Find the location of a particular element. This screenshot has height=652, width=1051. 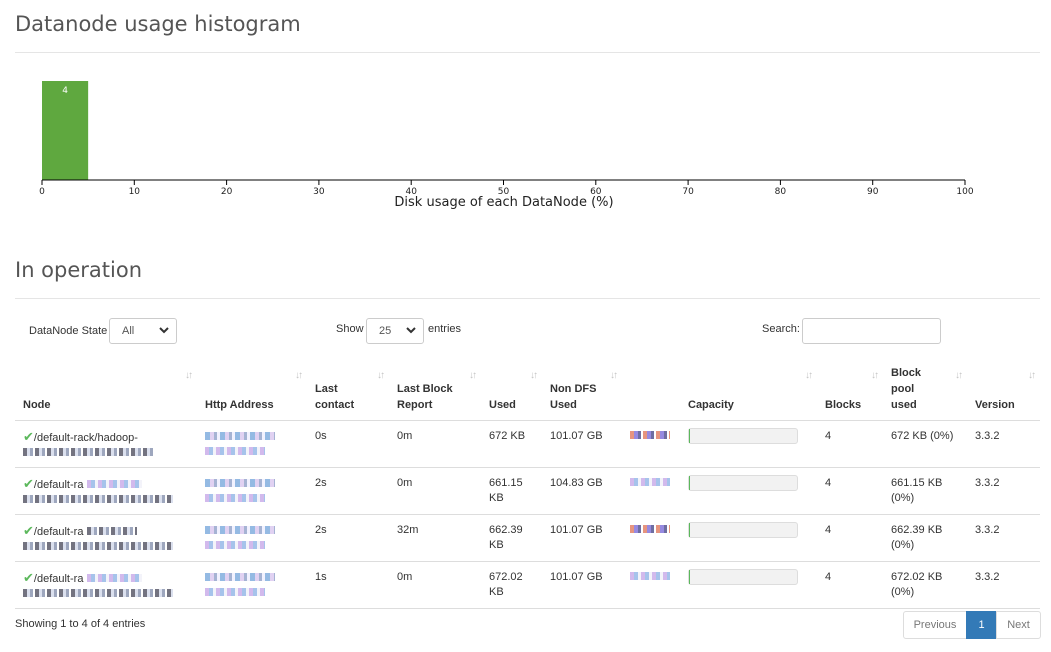

column-header-blank is located at coordinates (651, 391).